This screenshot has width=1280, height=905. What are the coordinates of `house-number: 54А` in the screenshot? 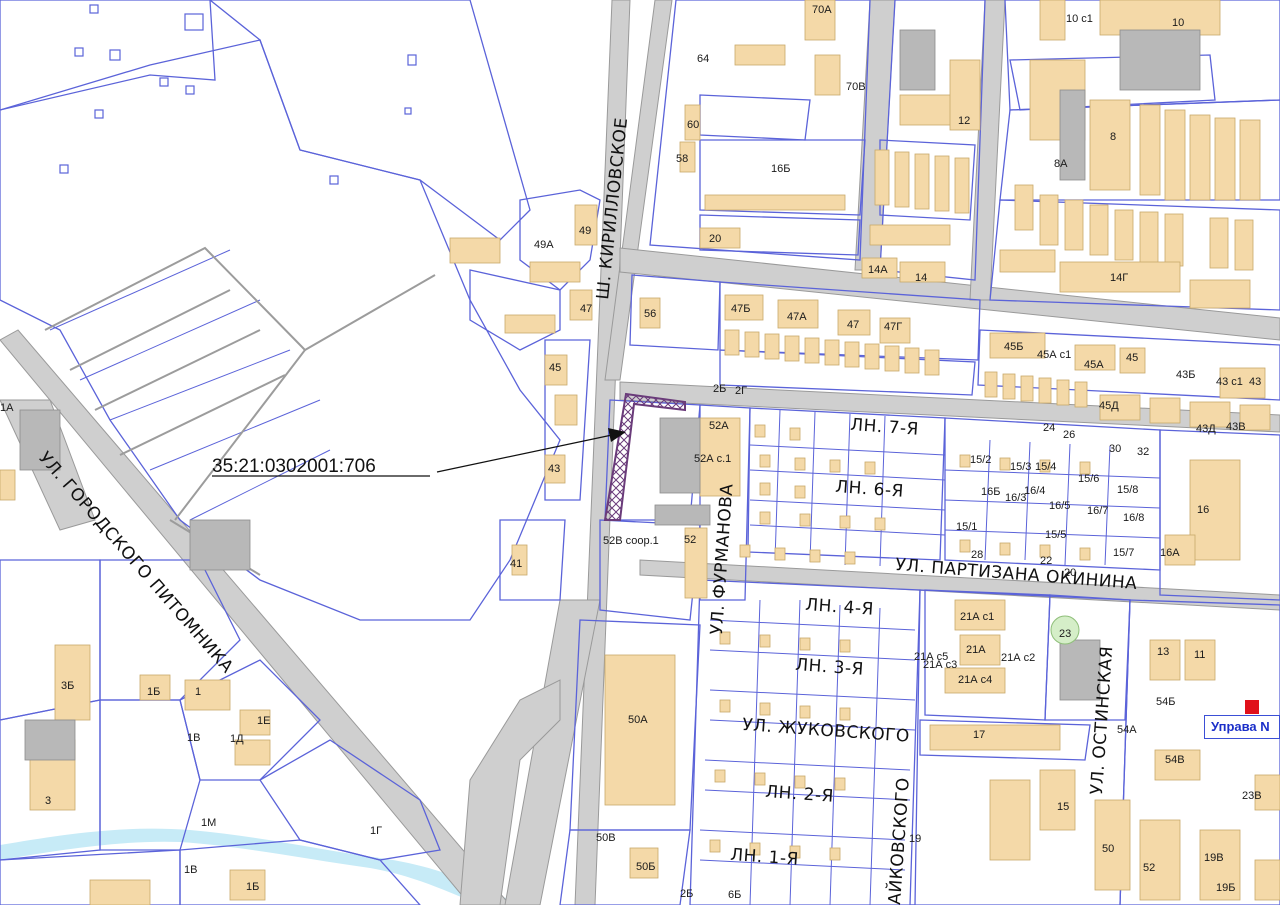 It's located at (1127, 730).